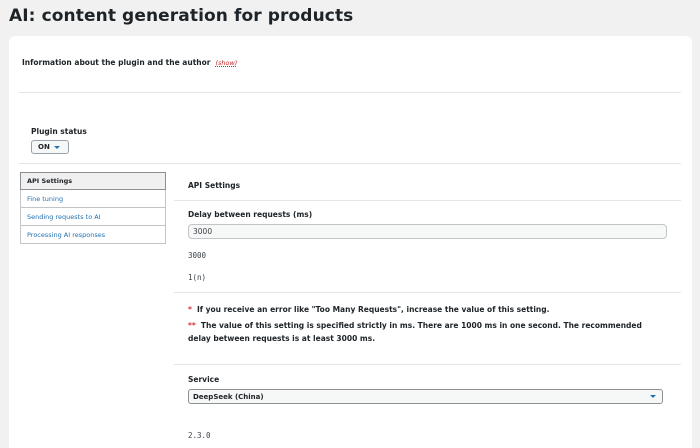 The width and height of the screenshot is (700, 448). Describe the element at coordinates (425, 396) in the screenshot. I see `service-select: DeepSeek (China)` at that location.